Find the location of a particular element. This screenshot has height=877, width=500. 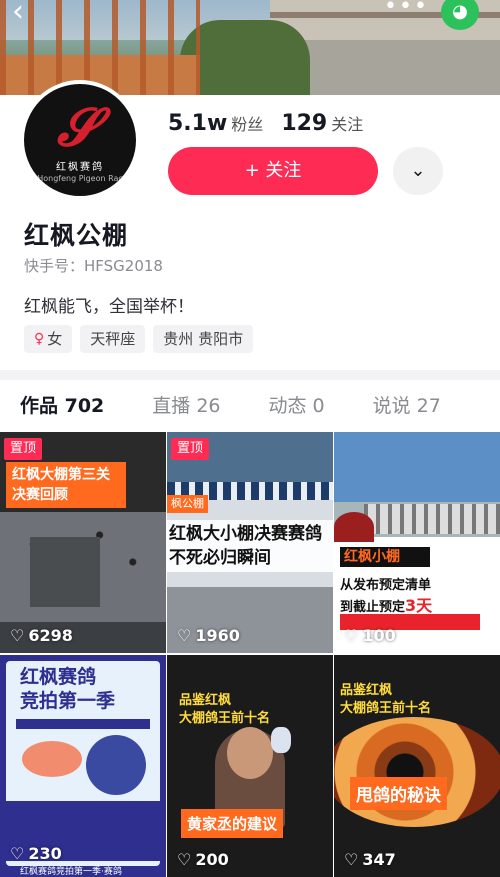

zodiac-tag: 天秤座 is located at coordinates (113, 339).